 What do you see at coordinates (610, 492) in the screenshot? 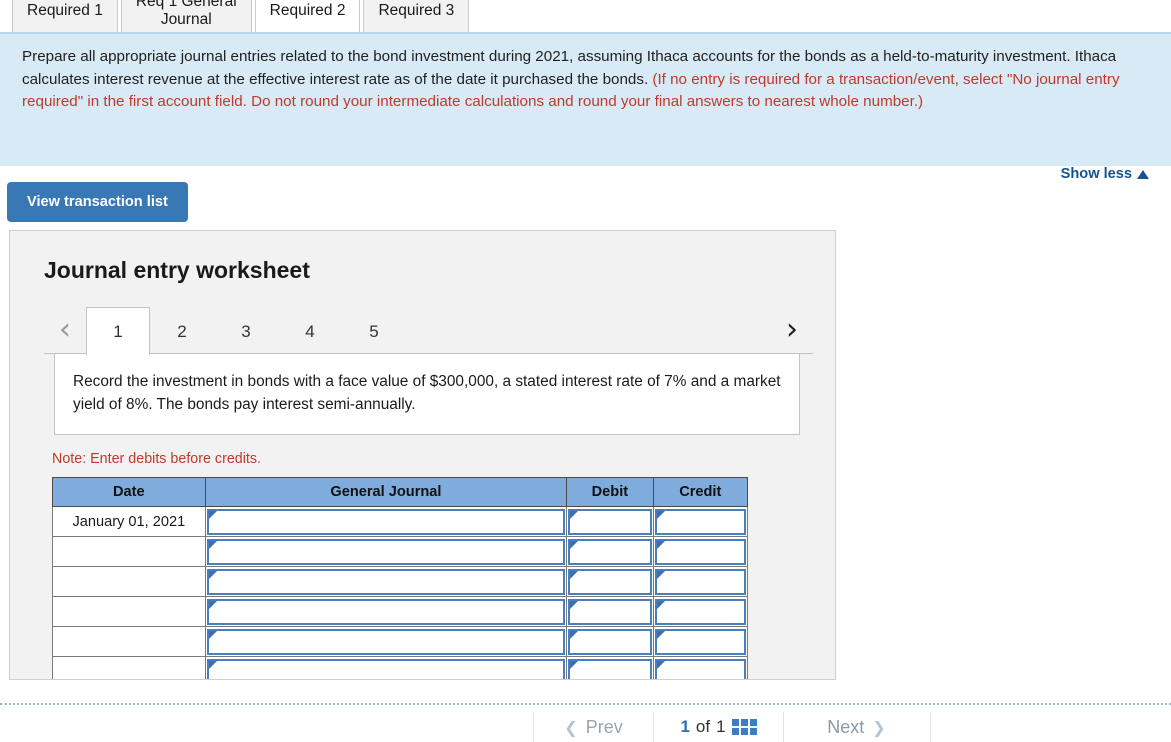
I see `column-header-debit: Debit` at bounding box center [610, 492].